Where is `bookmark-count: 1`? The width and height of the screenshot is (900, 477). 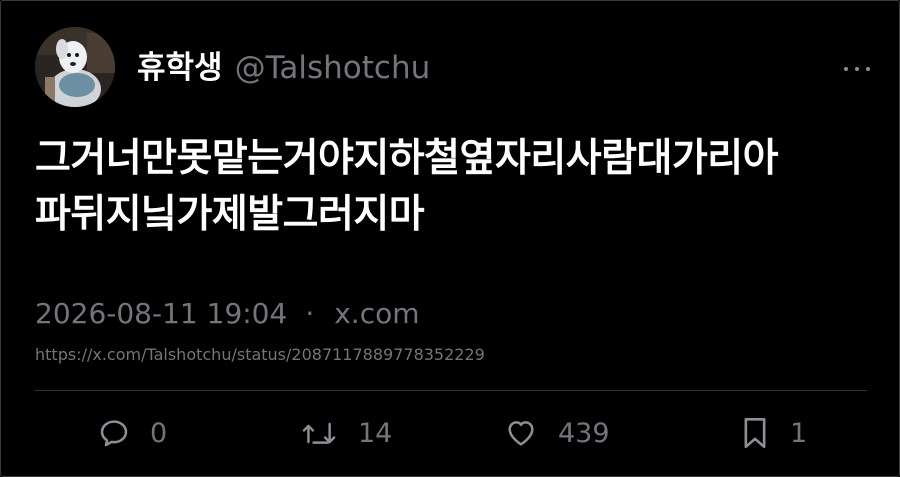 bookmark-count: 1 is located at coordinates (799, 433).